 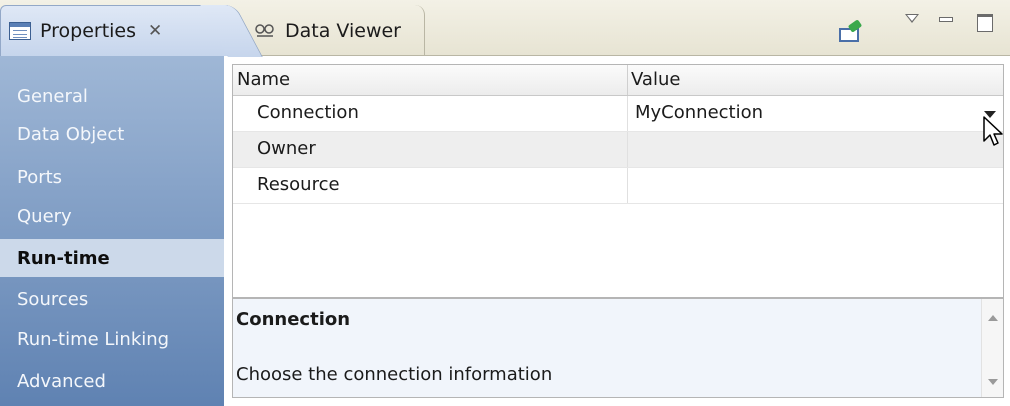 What do you see at coordinates (71, 134) in the screenshot?
I see `sidebar-item-label: Data Object` at bounding box center [71, 134].